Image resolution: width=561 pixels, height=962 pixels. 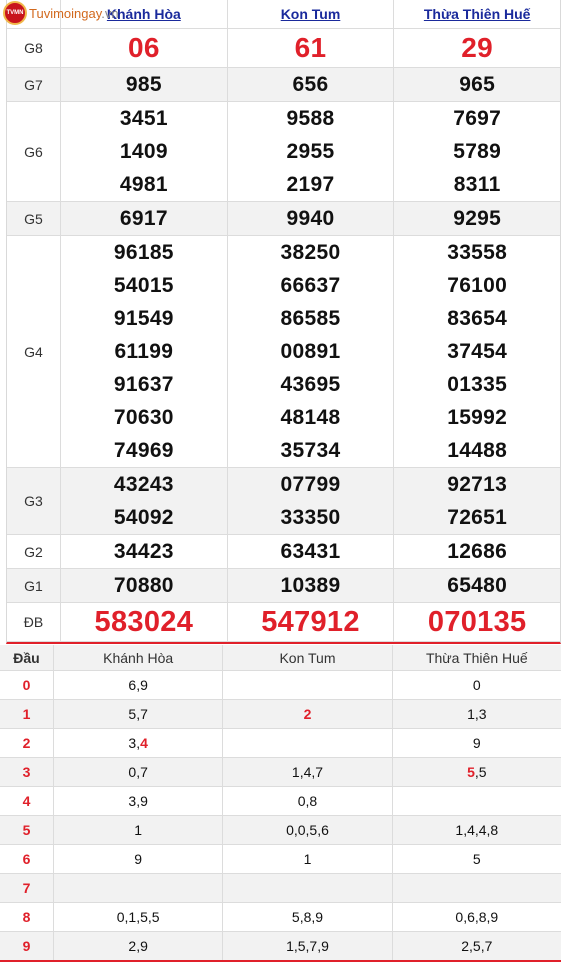 I want to click on prize-label: G5, so click(x=34, y=218).